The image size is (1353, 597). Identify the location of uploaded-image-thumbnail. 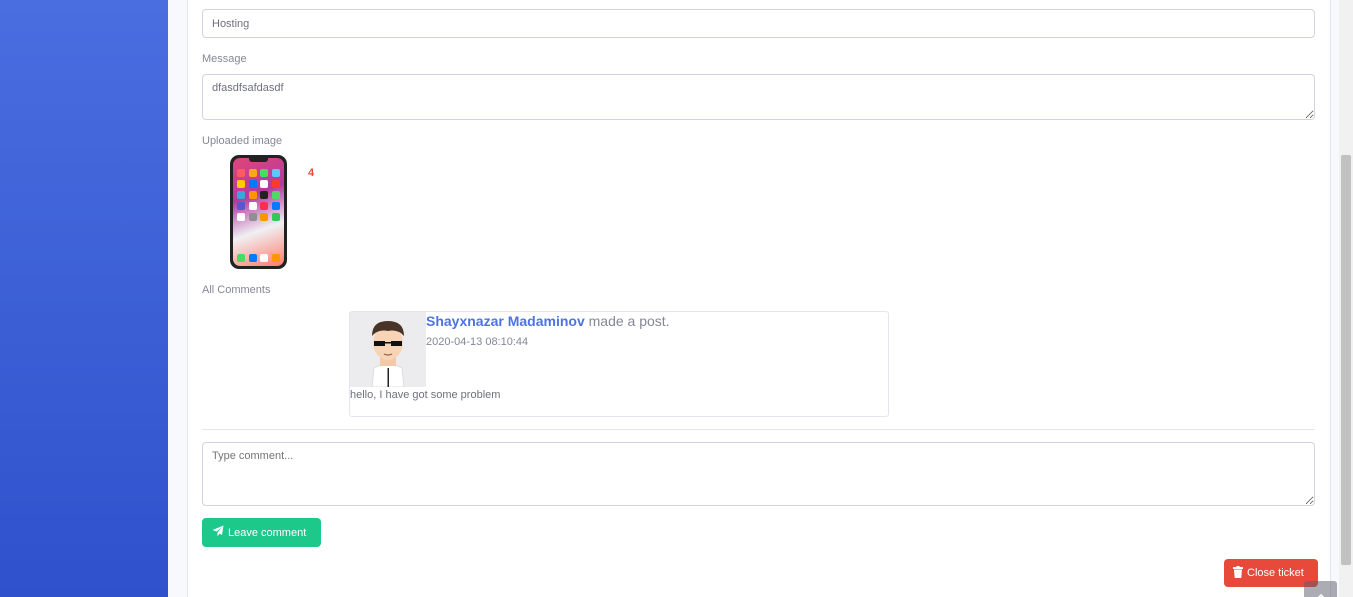
(258, 212).